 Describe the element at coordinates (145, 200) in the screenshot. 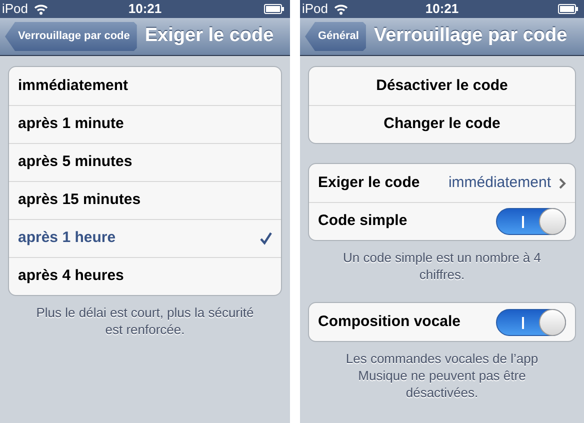

I see `option-row: après 15 minutes` at that location.